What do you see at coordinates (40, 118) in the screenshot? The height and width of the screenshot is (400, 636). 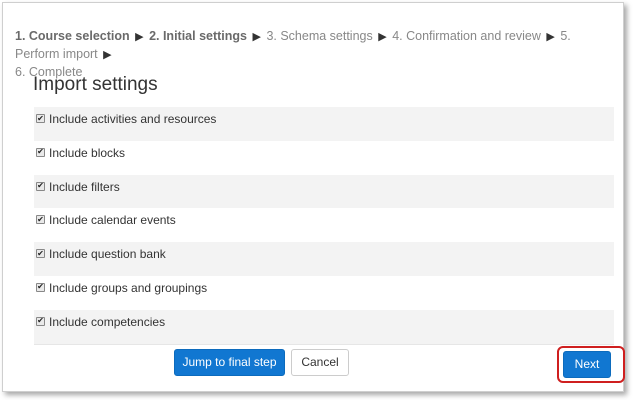 I see `checkbox-activities-resources: ✔` at bounding box center [40, 118].